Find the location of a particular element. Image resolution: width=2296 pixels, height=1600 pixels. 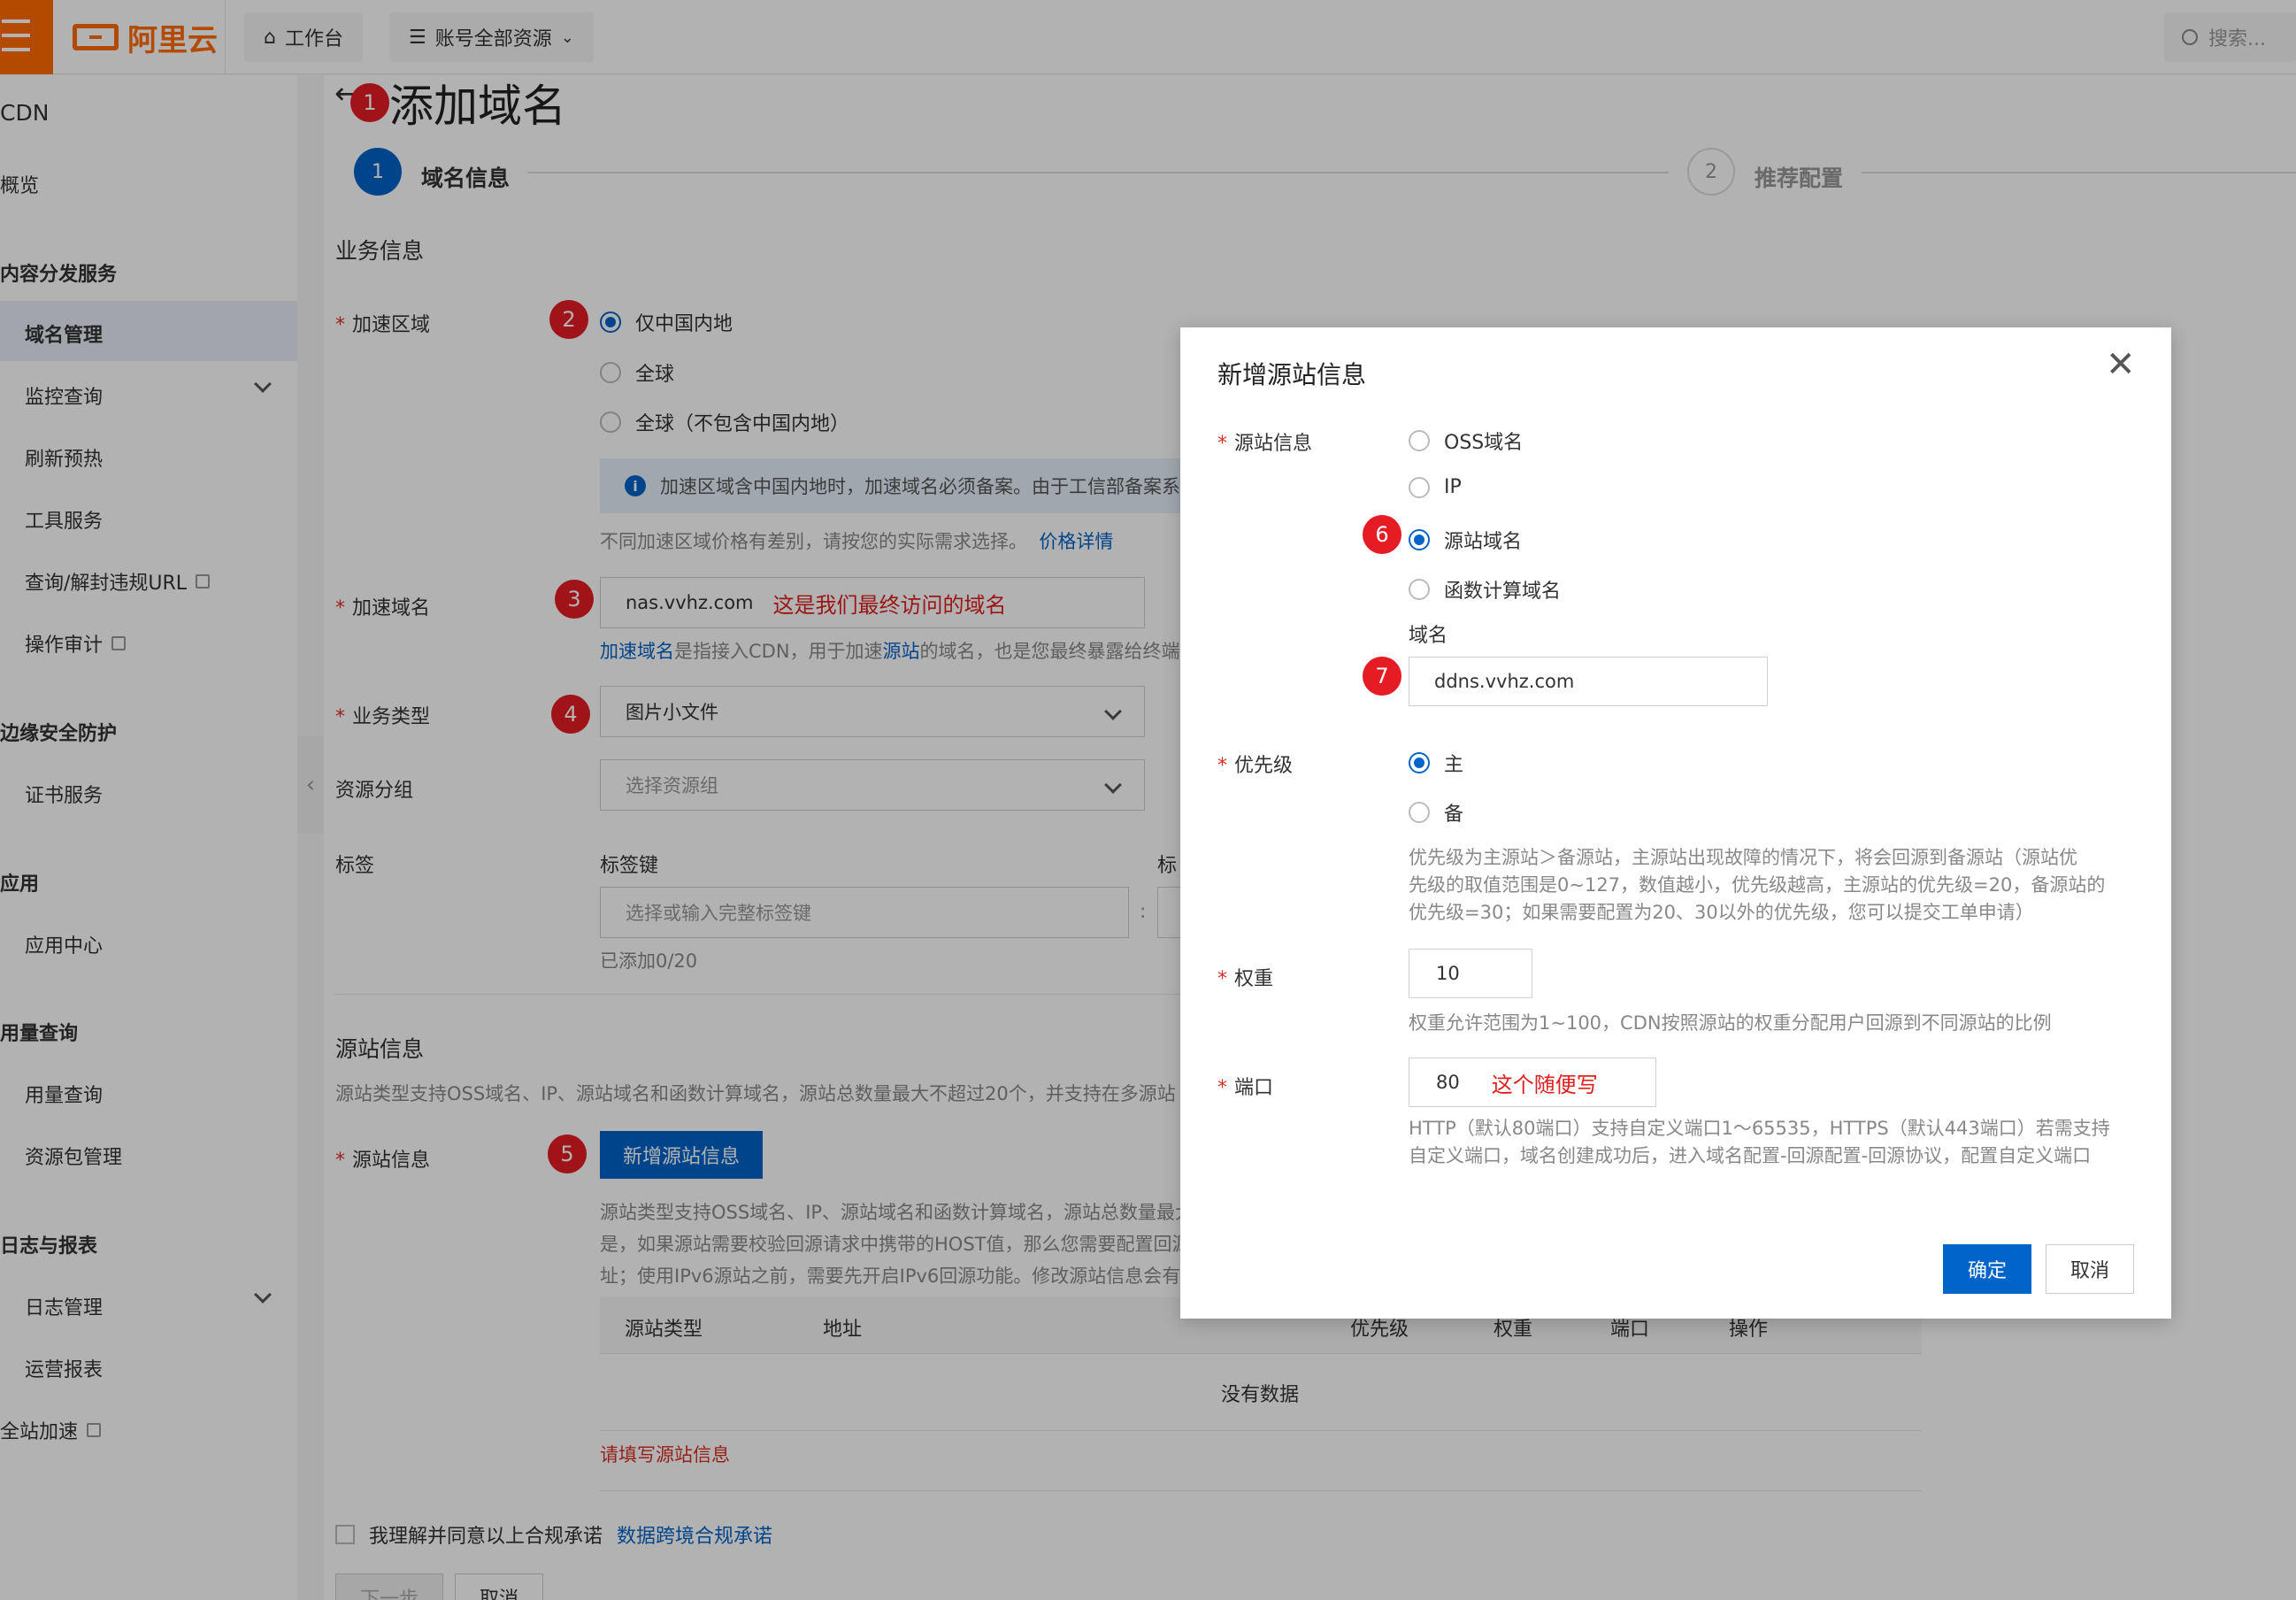

dialog-origin-label: * 源站信息 is located at coordinates (1265, 444).